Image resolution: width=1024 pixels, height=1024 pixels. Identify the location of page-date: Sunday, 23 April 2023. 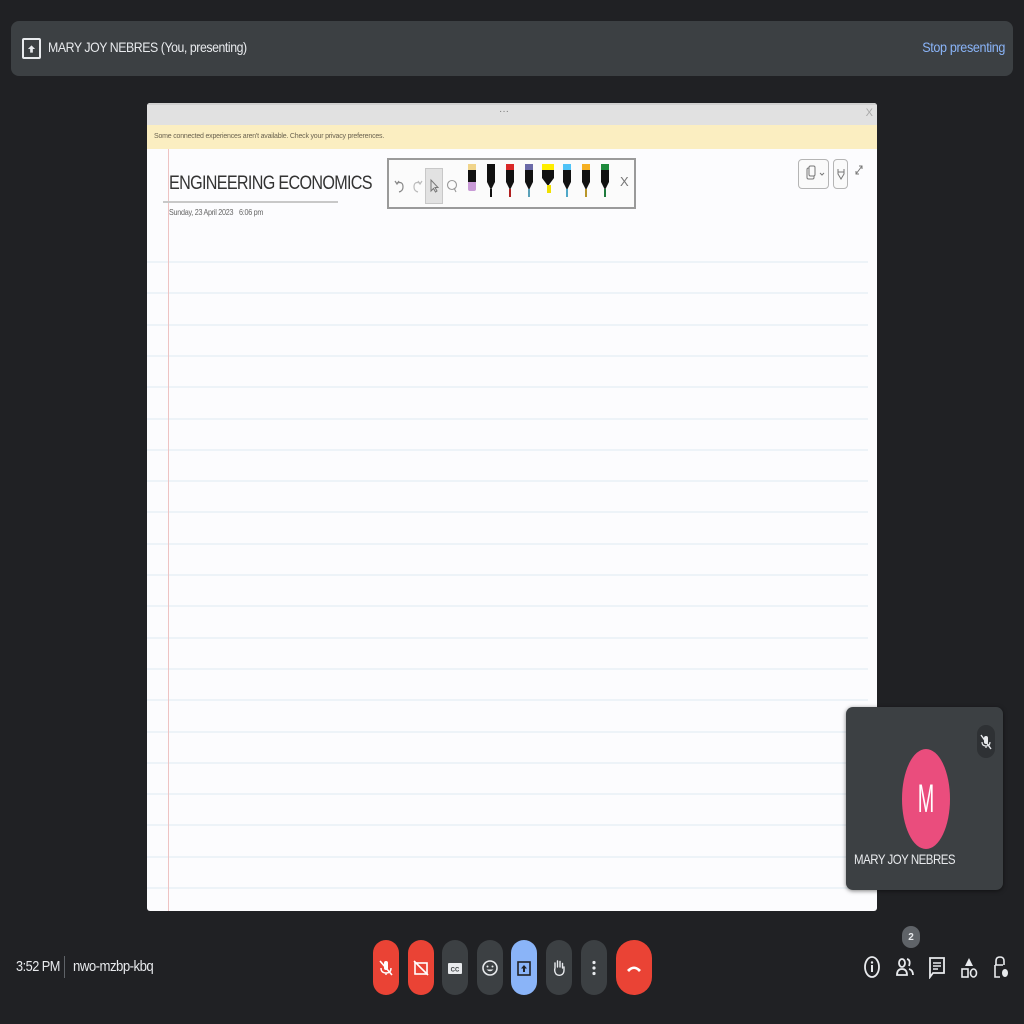
(201, 212).